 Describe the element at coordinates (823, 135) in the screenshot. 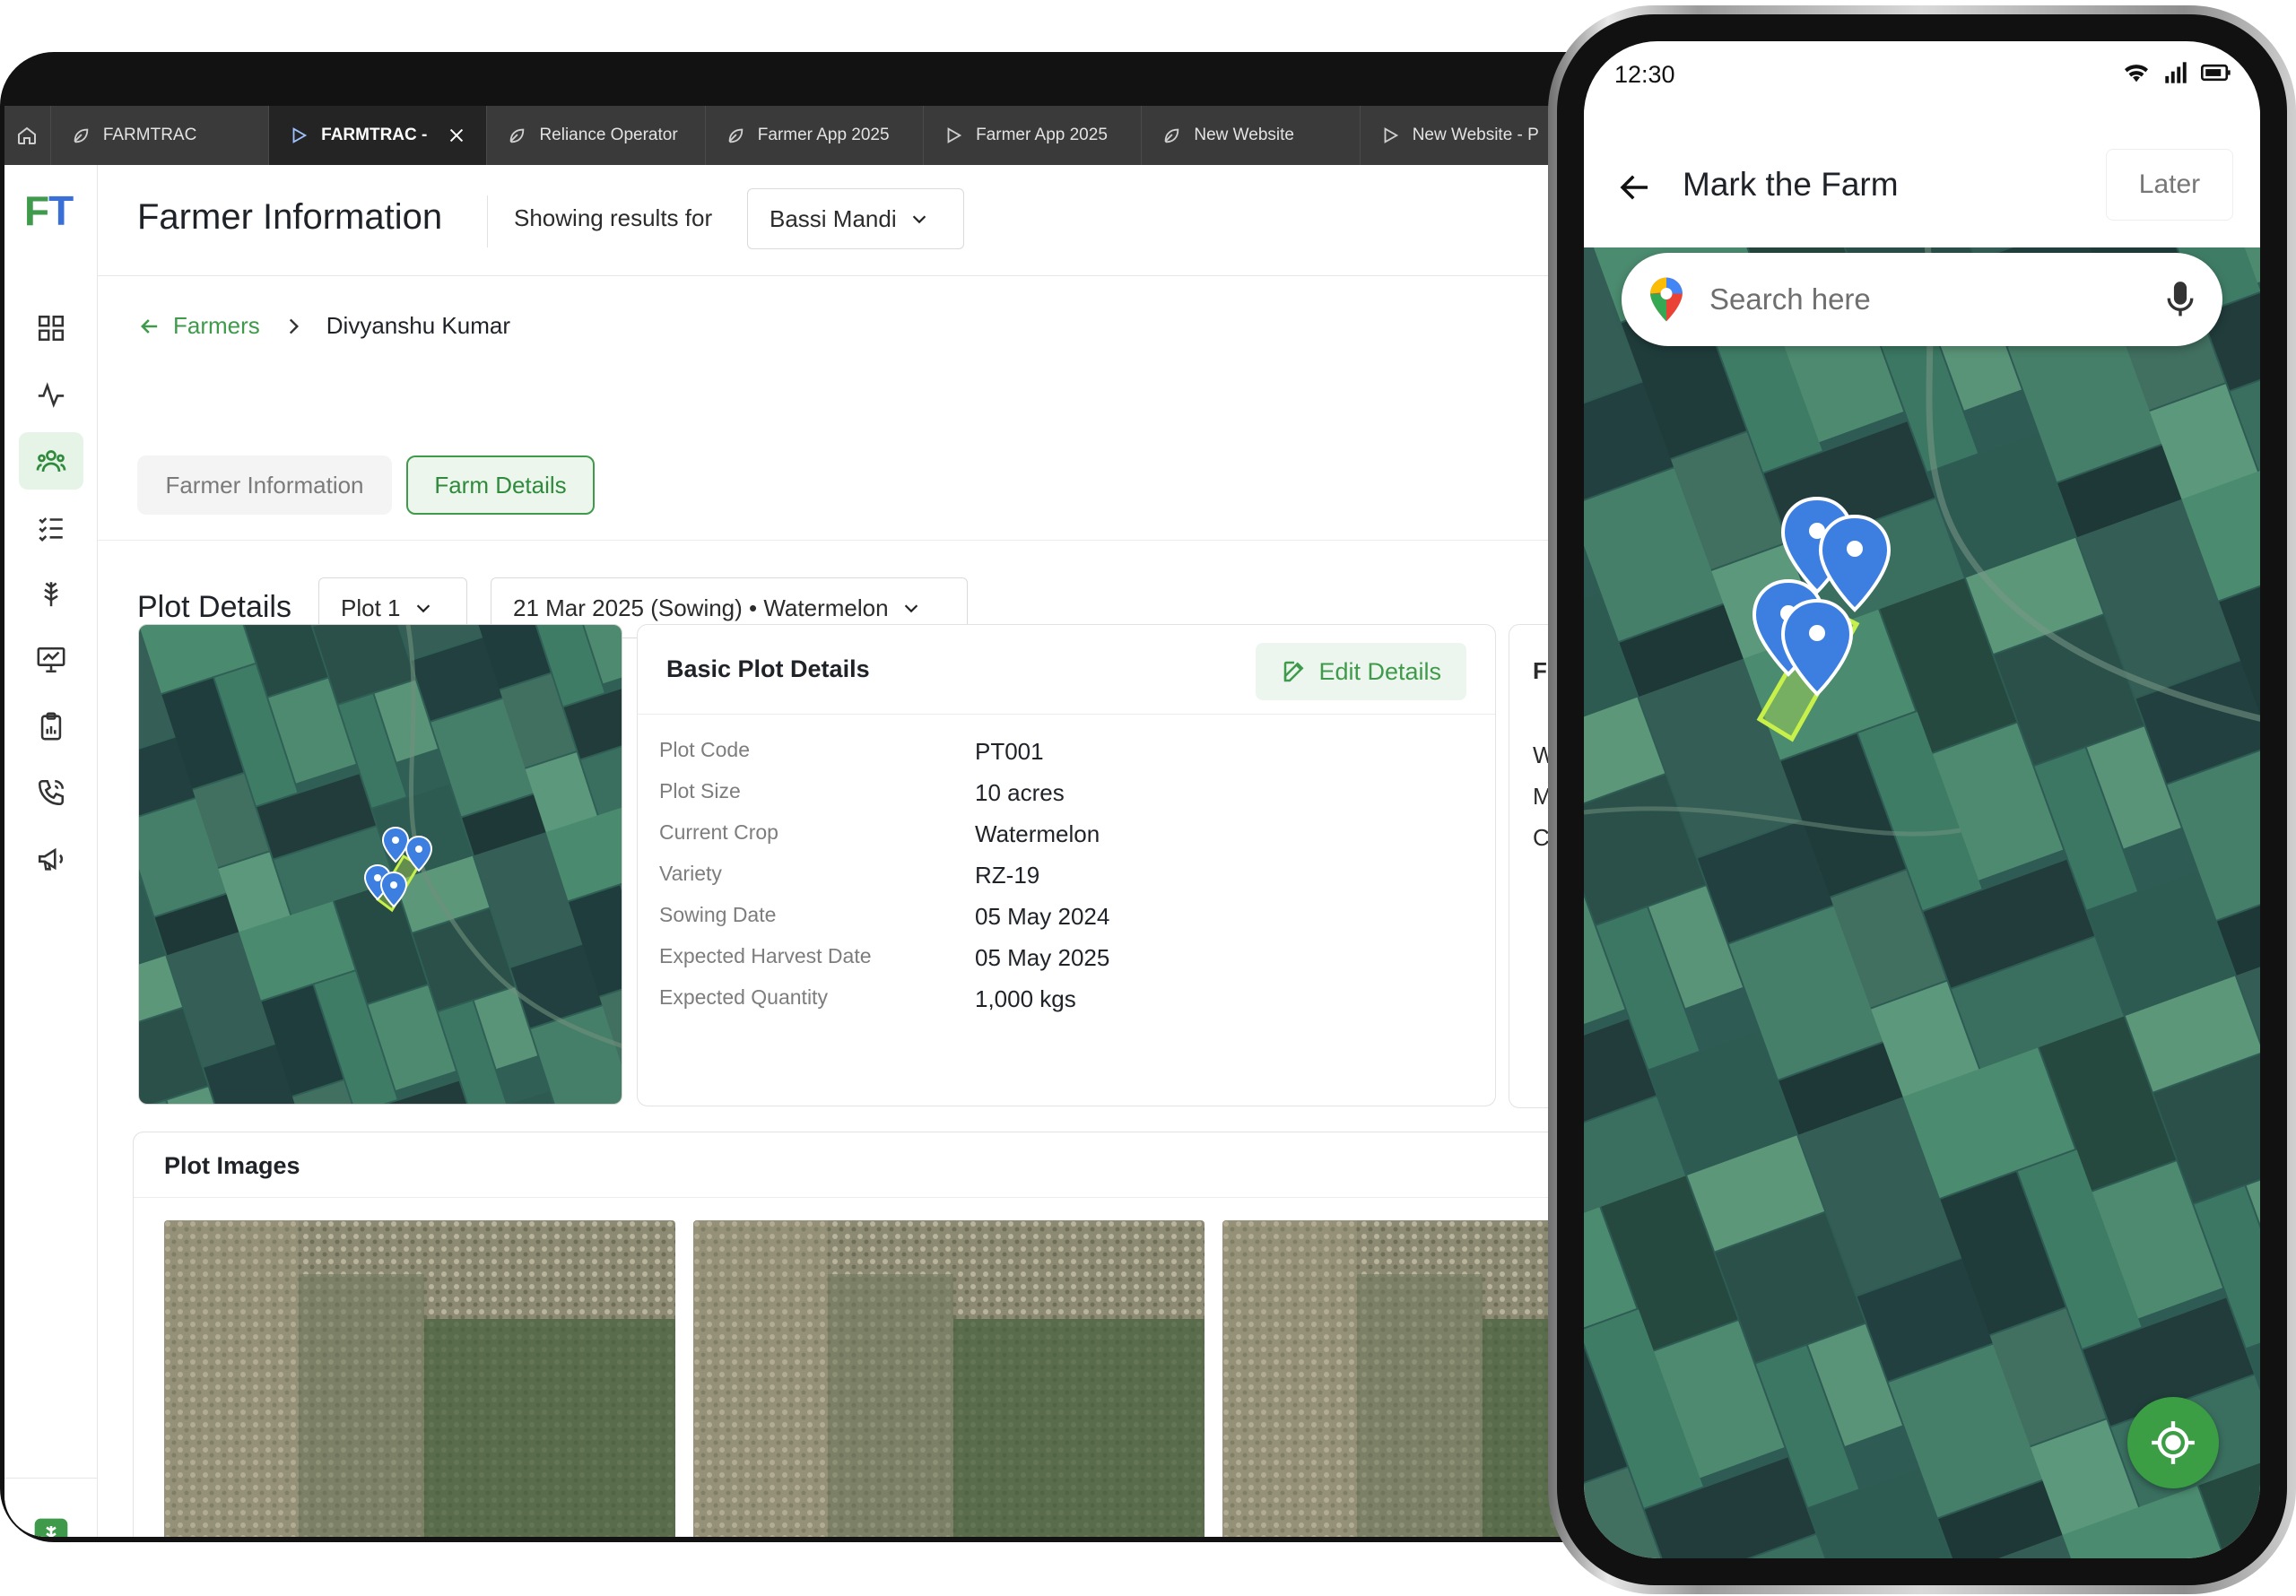

I see `browser-tab-label: Farmer App 2025` at that location.